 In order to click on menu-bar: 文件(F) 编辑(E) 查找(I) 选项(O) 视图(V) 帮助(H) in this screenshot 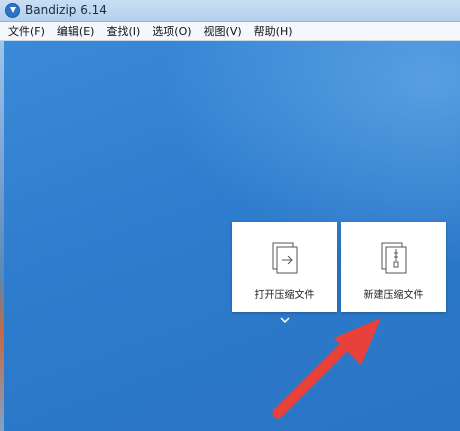, I will do `click(230, 31)`.